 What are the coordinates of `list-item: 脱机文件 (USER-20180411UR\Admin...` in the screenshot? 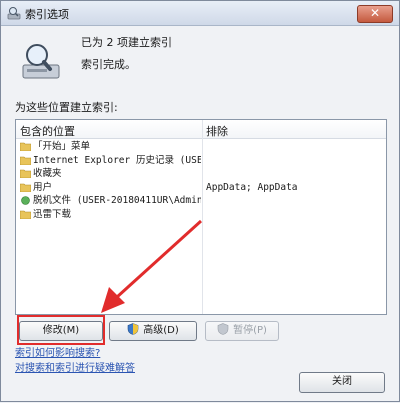 It's located at (201, 201).